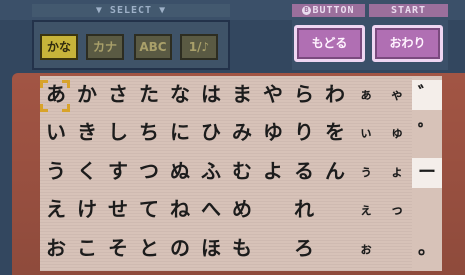  What do you see at coordinates (366, 132) in the screenshot?
I see `kana-key: ぃ` at bounding box center [366, 132].